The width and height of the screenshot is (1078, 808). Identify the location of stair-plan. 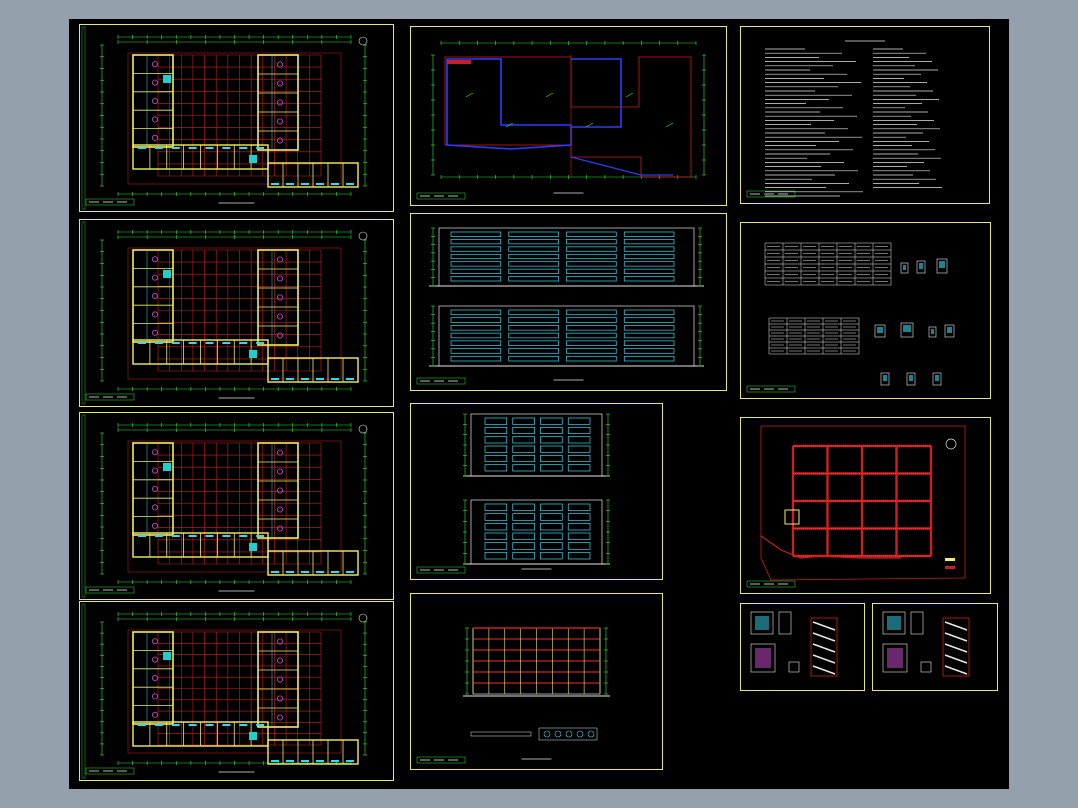
(917, 623).